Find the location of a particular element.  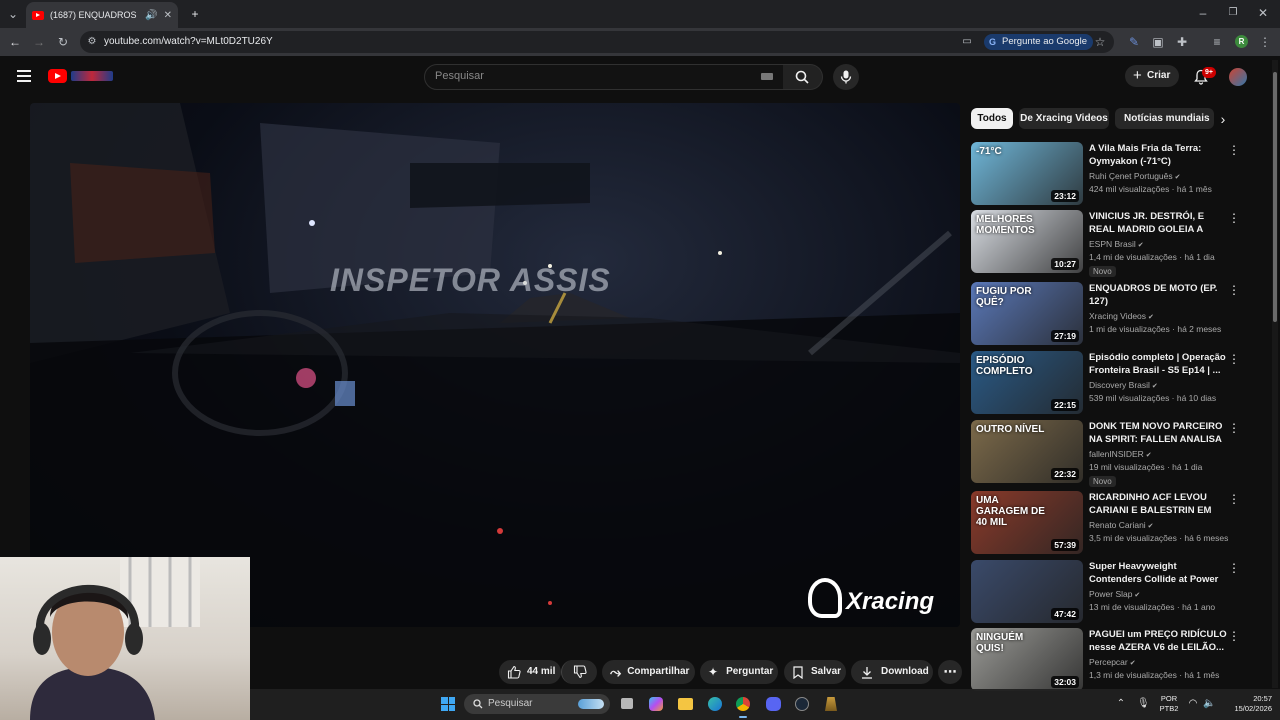

copilot-icon is located at coordinates (656, 704).